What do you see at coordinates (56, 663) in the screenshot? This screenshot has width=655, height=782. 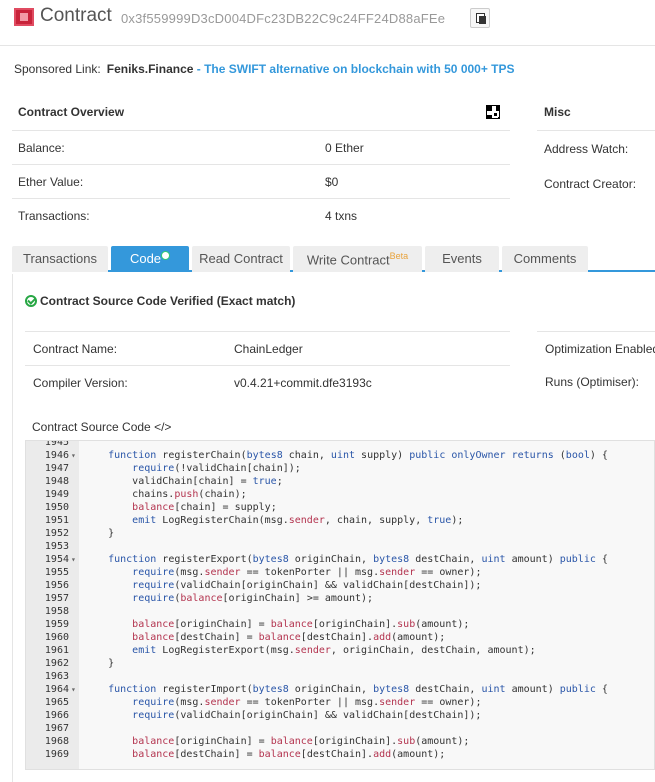 I see `line-number: 1962` at bounding box center [56, 663].